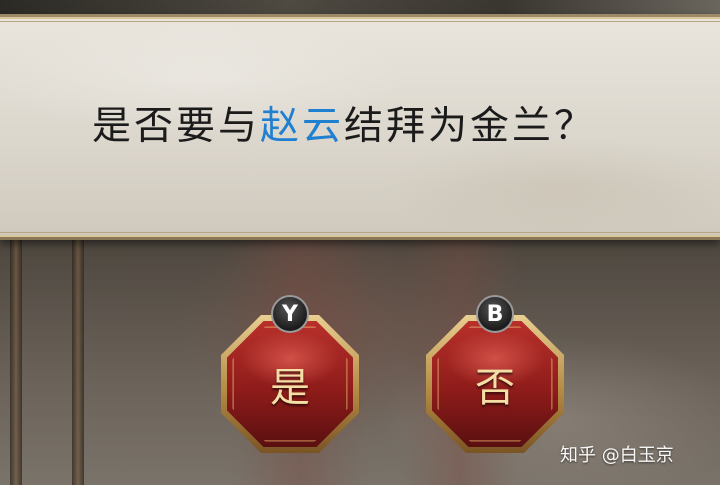 The height and width of the screenshot is (485, 720). I want to click on yes-button: 是 Y, so click(290, 374).